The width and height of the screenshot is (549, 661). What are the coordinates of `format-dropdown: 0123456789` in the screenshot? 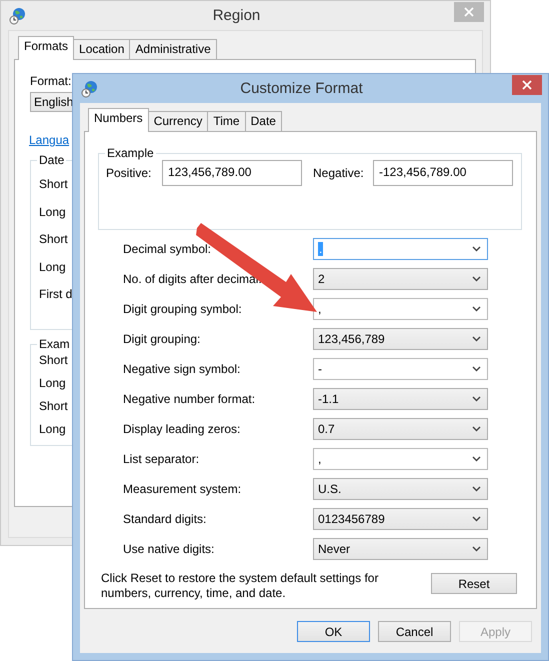 It's located at (400, 519).